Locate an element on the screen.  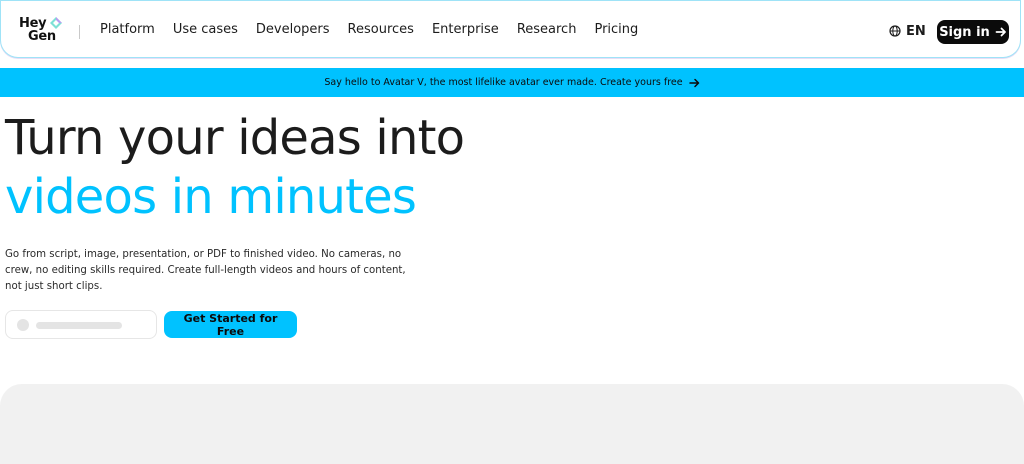
nav-item-platform: Platform is located at coordinates (127, 30).